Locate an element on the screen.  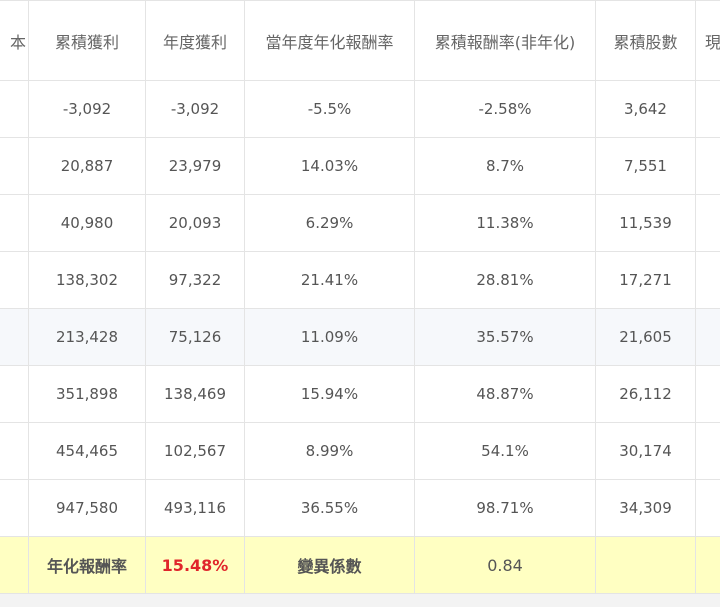
header-cumulative-profit: 累積獲利 is located at coordinates (87, 40).